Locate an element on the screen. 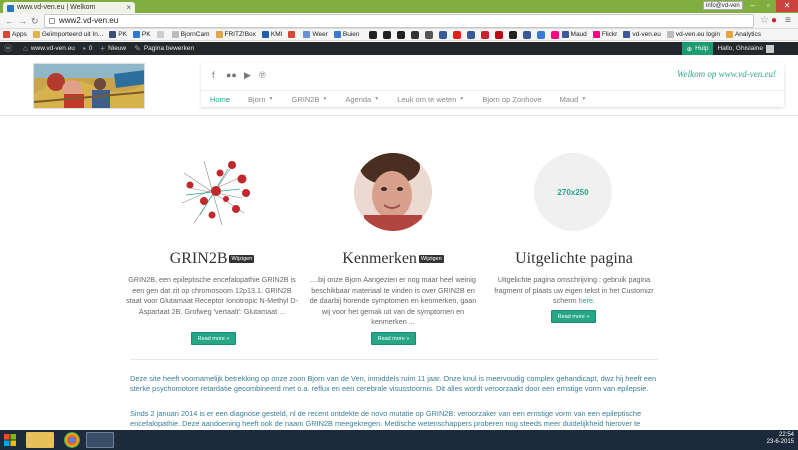  help-button: ⊕ Hulp is located at coordinates (697, 48).